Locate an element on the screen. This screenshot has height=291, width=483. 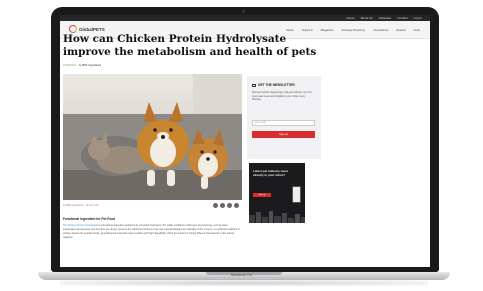
section-heading: Functional Ingredient for Pet Food is located at coordinates (89, 219).